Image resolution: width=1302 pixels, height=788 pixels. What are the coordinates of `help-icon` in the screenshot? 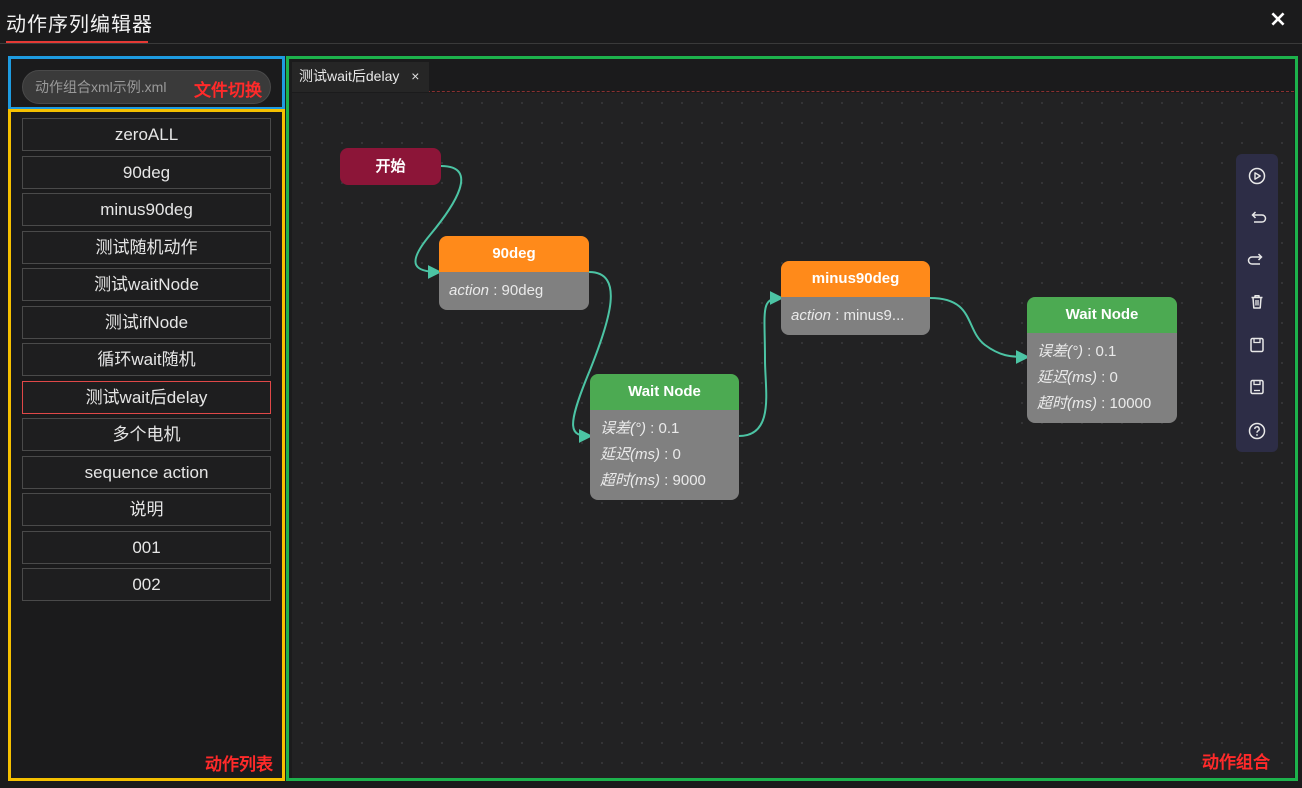 It's located at (1257, 431).